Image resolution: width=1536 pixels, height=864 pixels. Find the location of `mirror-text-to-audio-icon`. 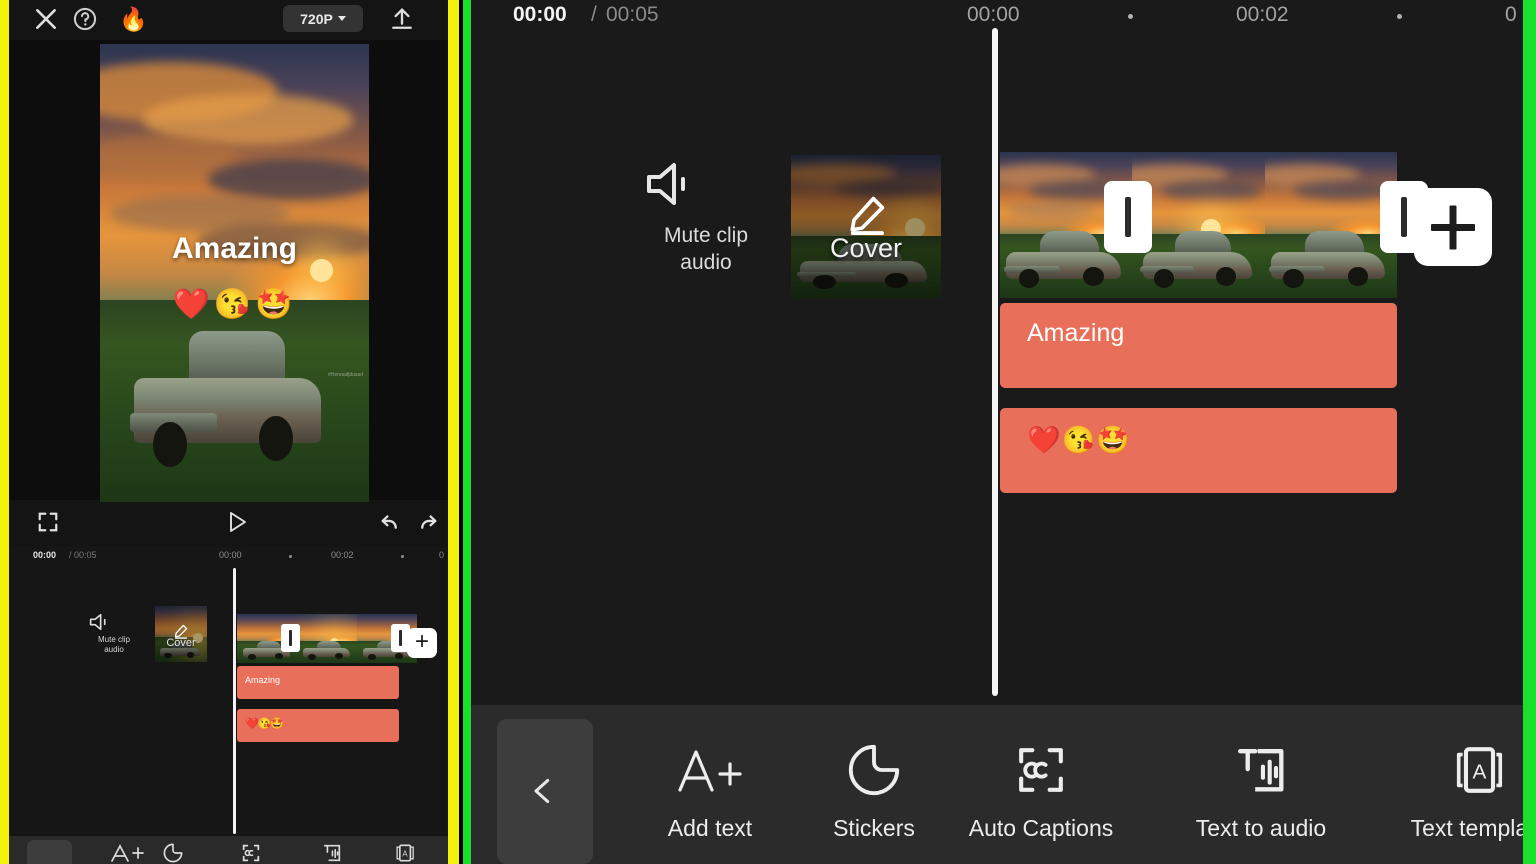

mirror-text-to-audio-icon is located at coordinates (332, 853).